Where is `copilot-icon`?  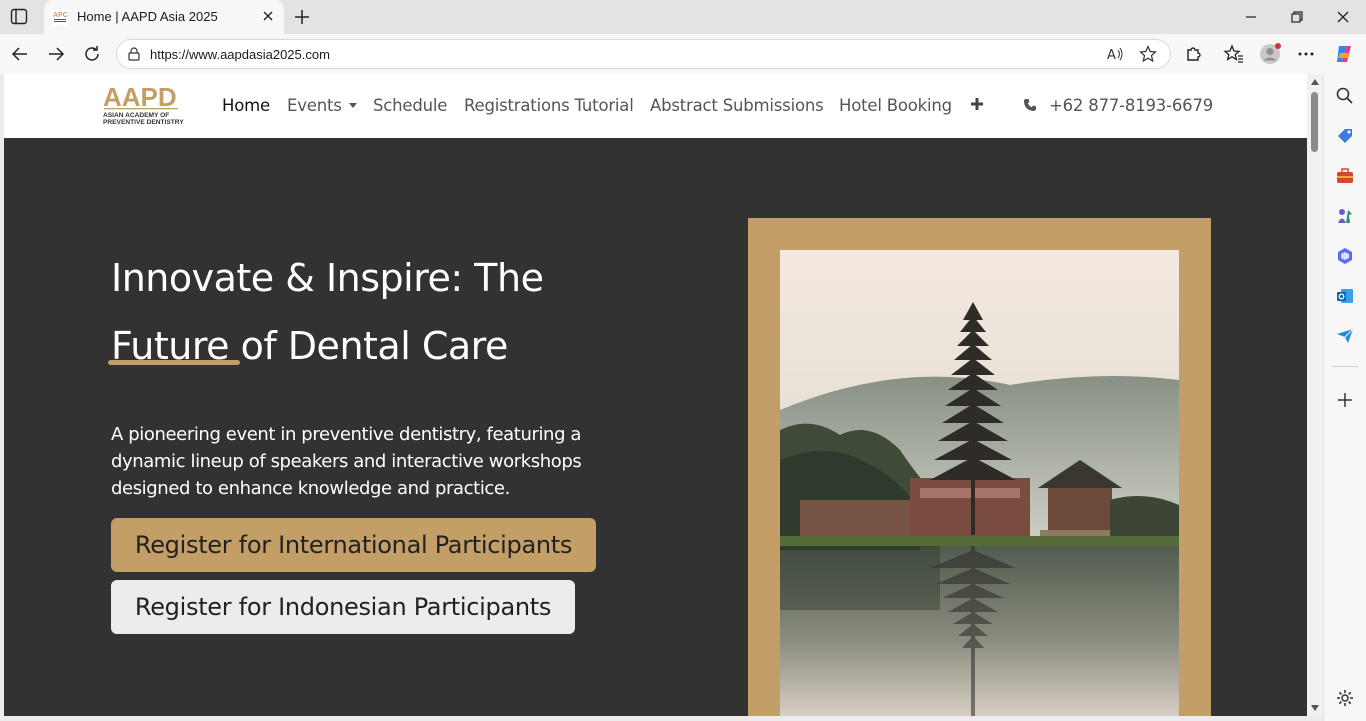
copilot-icon is located at coordinates (1344, 54).